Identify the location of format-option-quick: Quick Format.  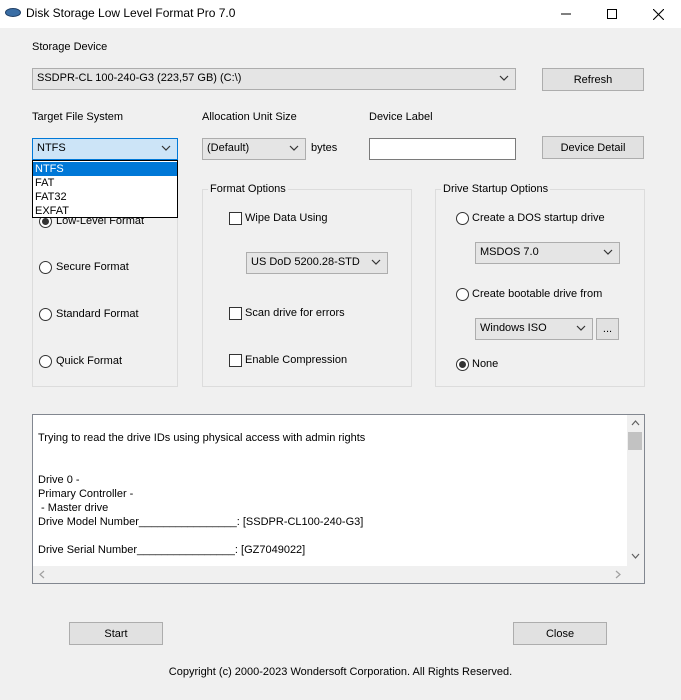
(108, 363).